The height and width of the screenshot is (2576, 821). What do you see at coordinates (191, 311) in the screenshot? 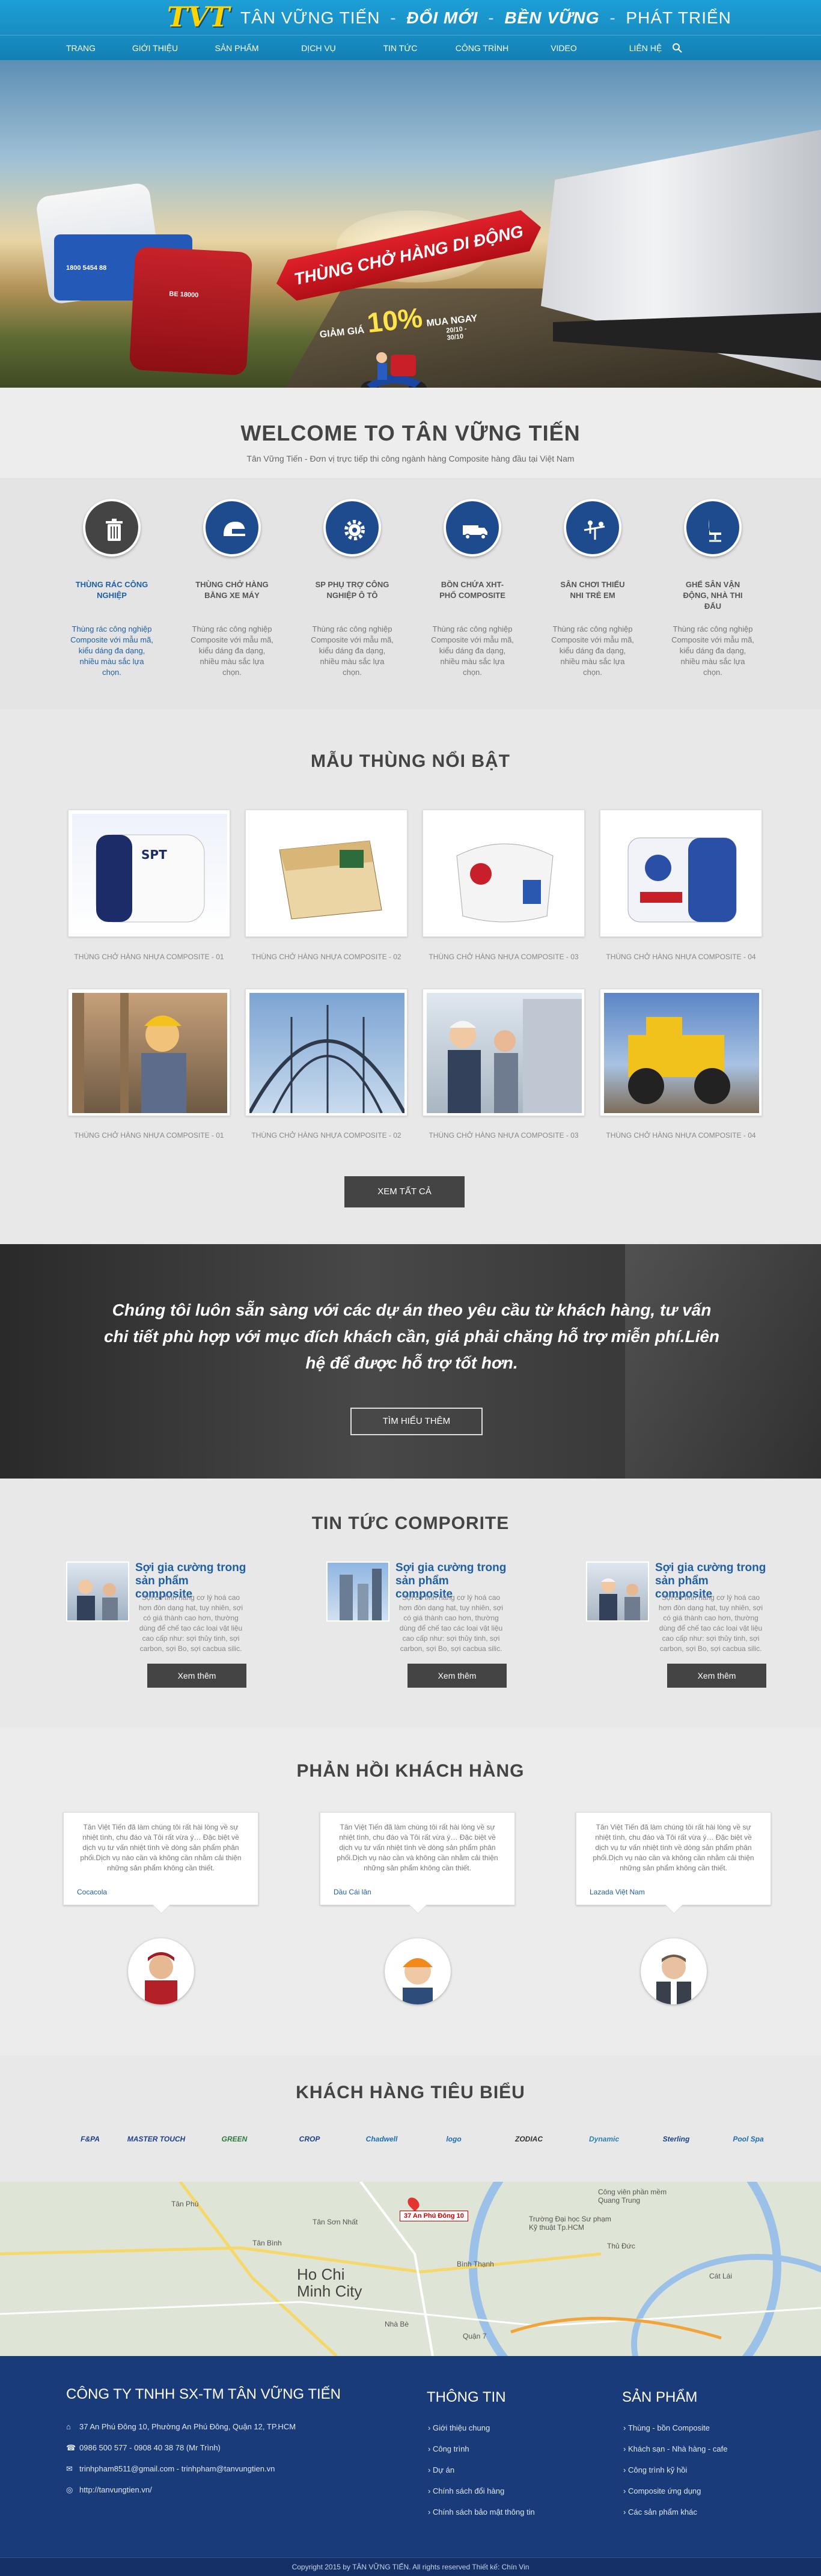
I see `hero-box-red: BE 18000` at bounding box center [191, 311].